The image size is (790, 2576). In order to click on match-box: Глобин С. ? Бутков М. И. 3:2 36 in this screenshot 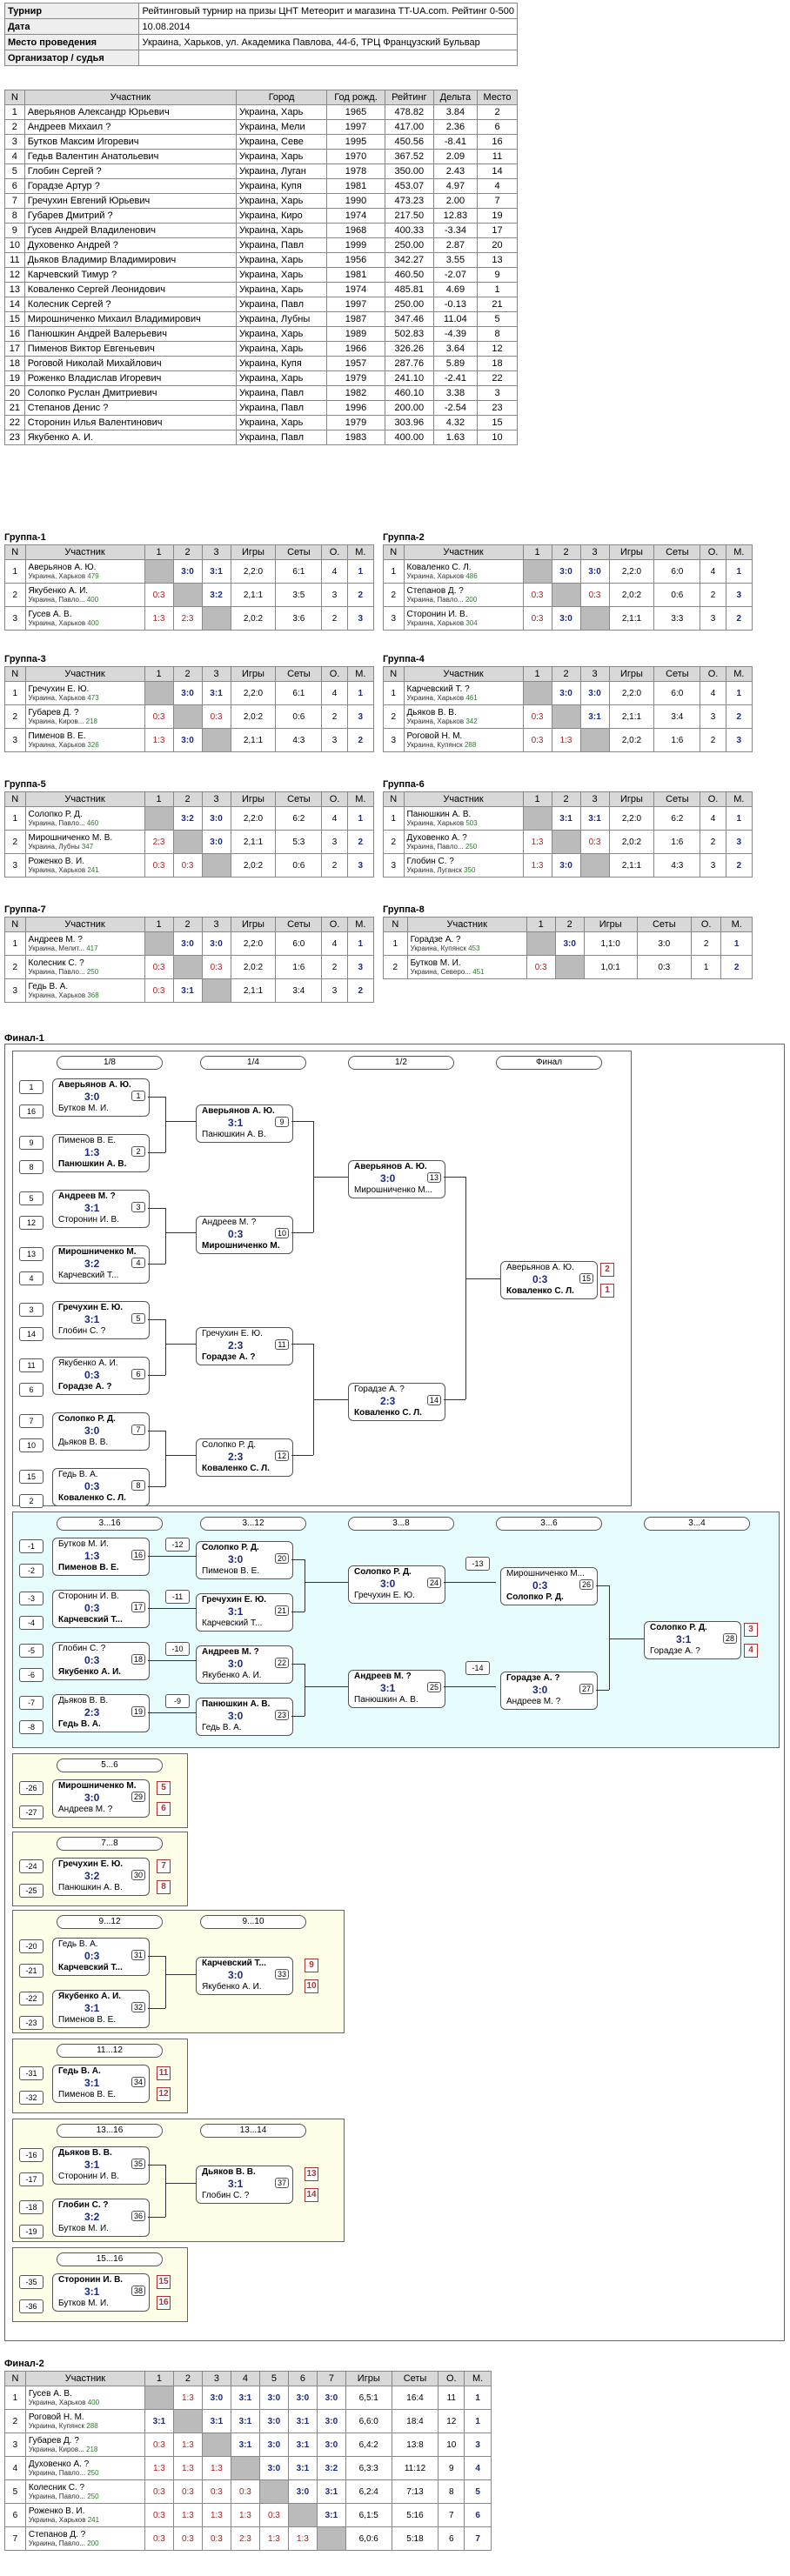, I will do `click(101, 2218)`.